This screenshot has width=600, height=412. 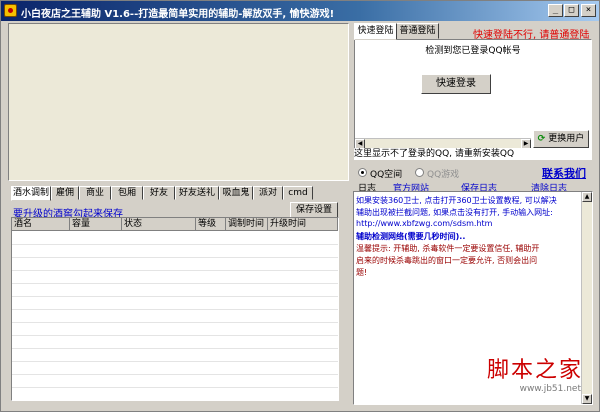 I want to click on switch-user-button: ⟳ 更换用户, so click(x=561, y=139).